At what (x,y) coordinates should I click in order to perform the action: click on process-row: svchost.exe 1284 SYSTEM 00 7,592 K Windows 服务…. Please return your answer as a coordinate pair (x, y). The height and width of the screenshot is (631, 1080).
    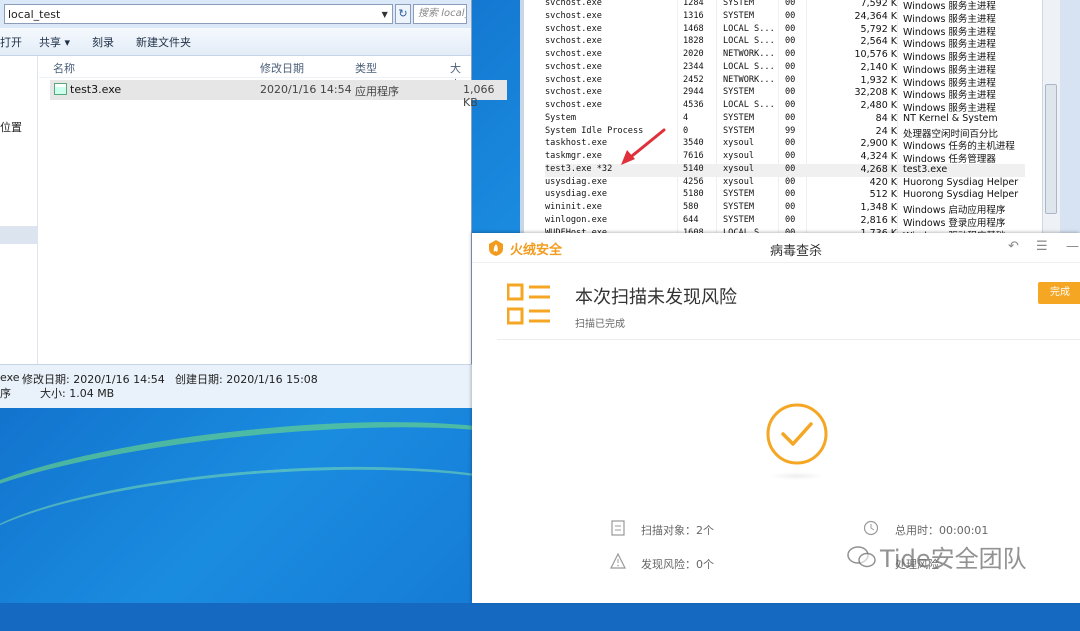
    Looking at the image, I should click on (785, 6).